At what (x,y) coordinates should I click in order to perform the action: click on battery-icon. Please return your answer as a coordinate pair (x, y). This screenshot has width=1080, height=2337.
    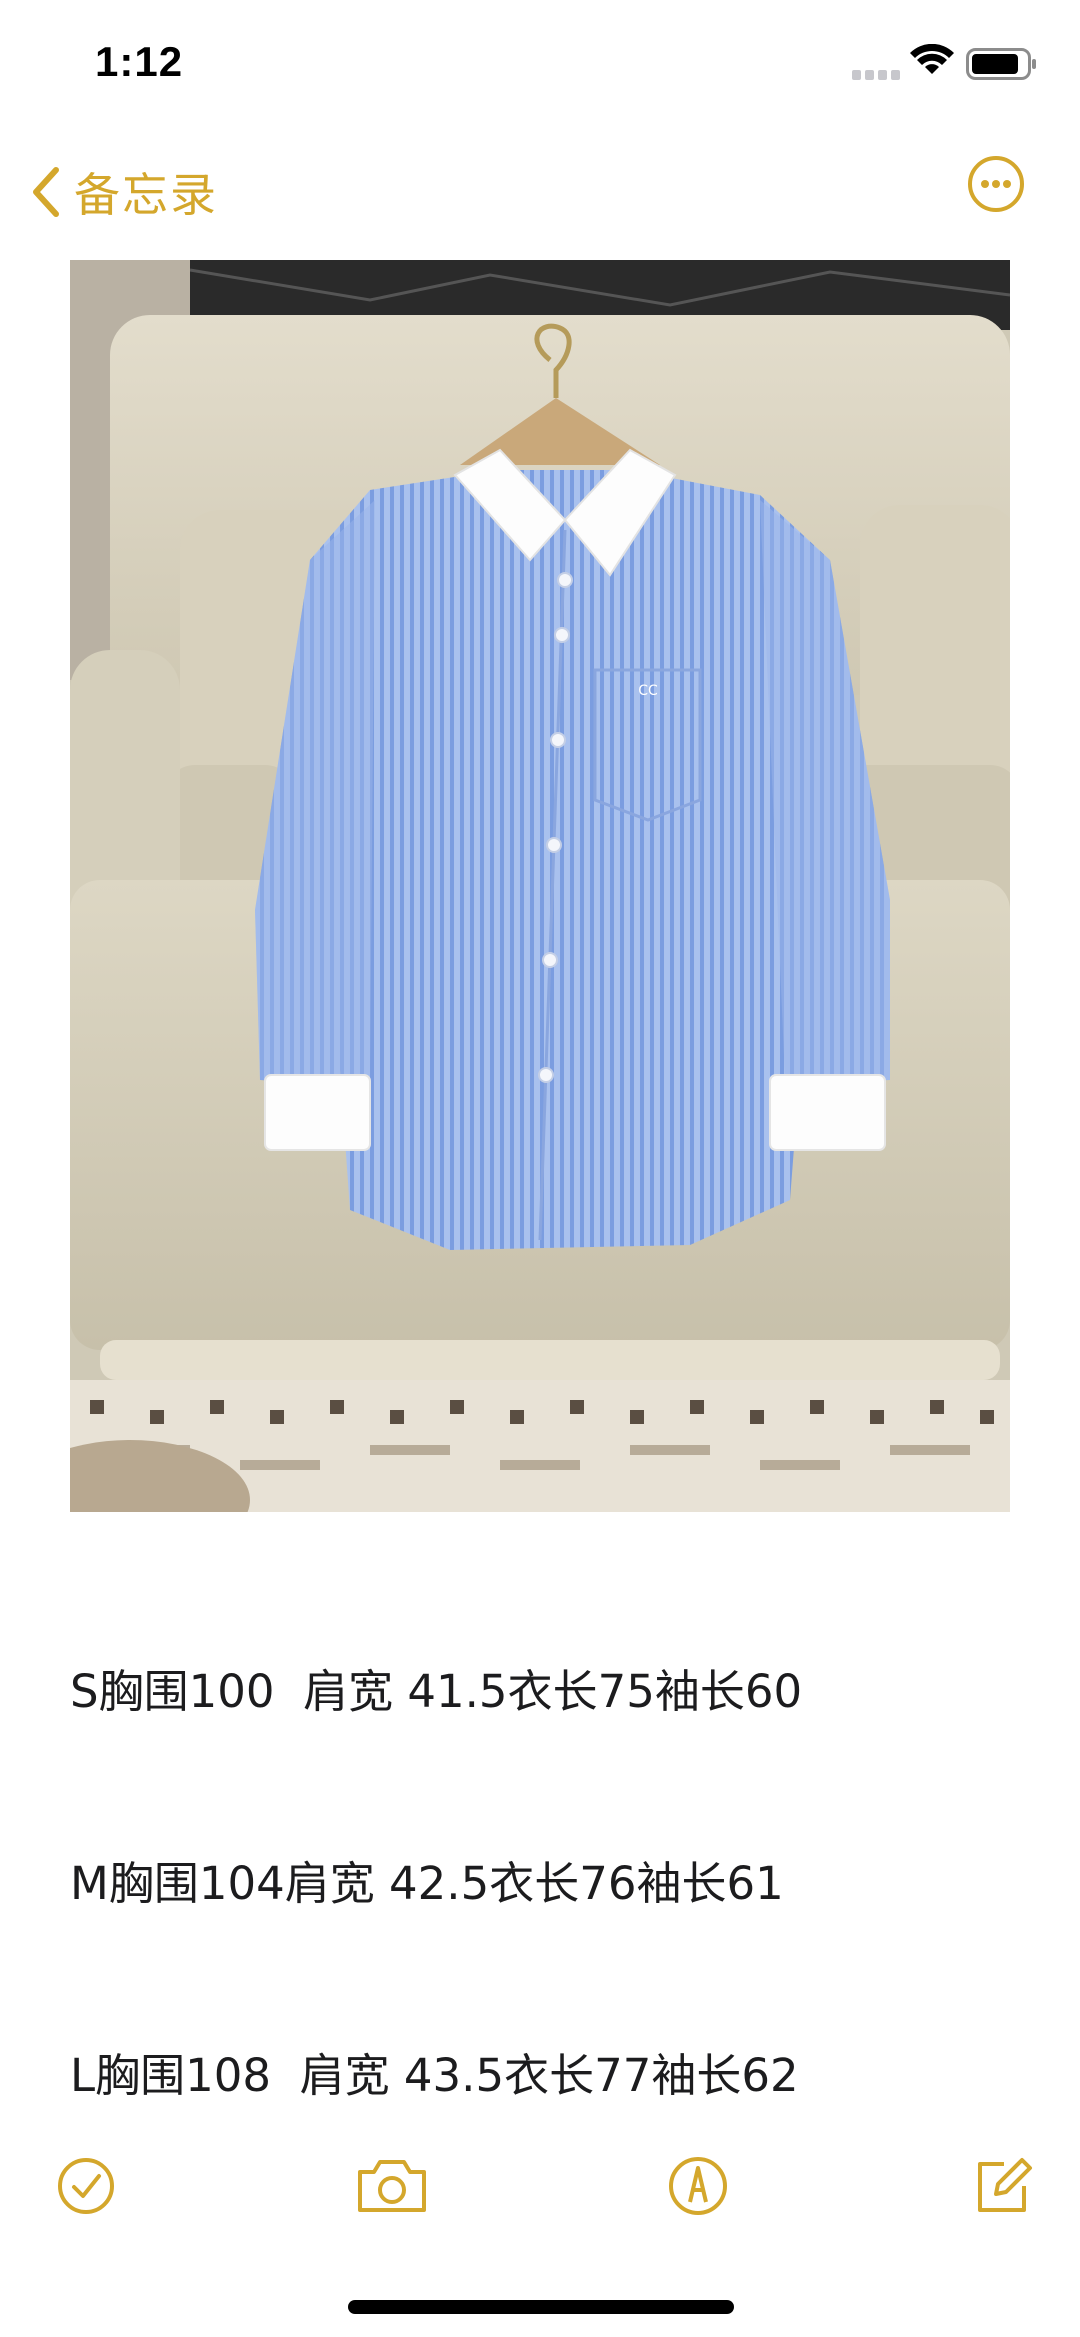
    Looking at the image, I should click on (1001, 64).